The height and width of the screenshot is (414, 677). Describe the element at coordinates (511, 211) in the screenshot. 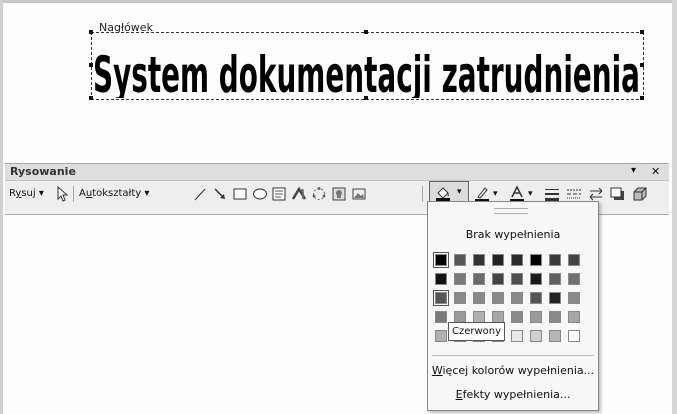

I see `dropdown-drag-handle` at that location.